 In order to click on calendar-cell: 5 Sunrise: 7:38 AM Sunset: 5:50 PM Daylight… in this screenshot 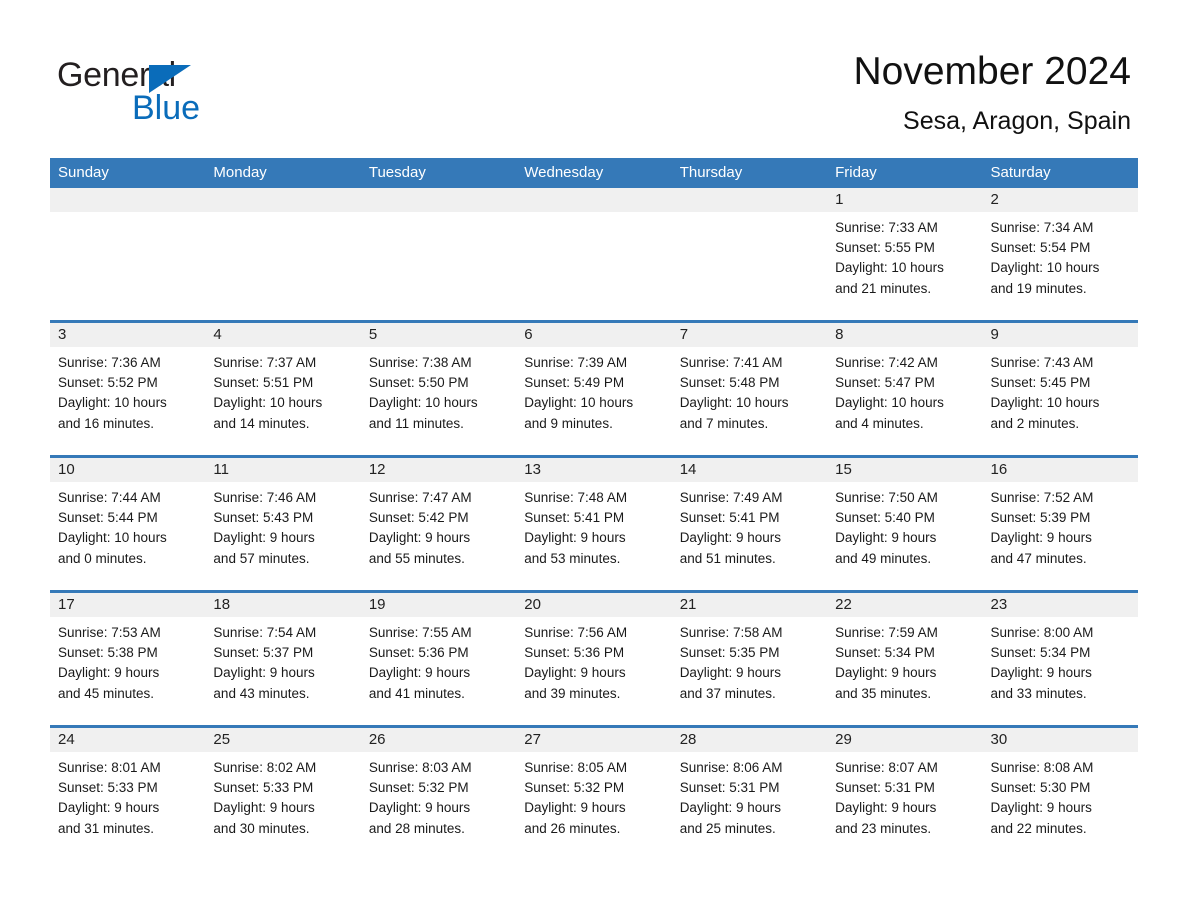, I will do `click(438, 388)`.